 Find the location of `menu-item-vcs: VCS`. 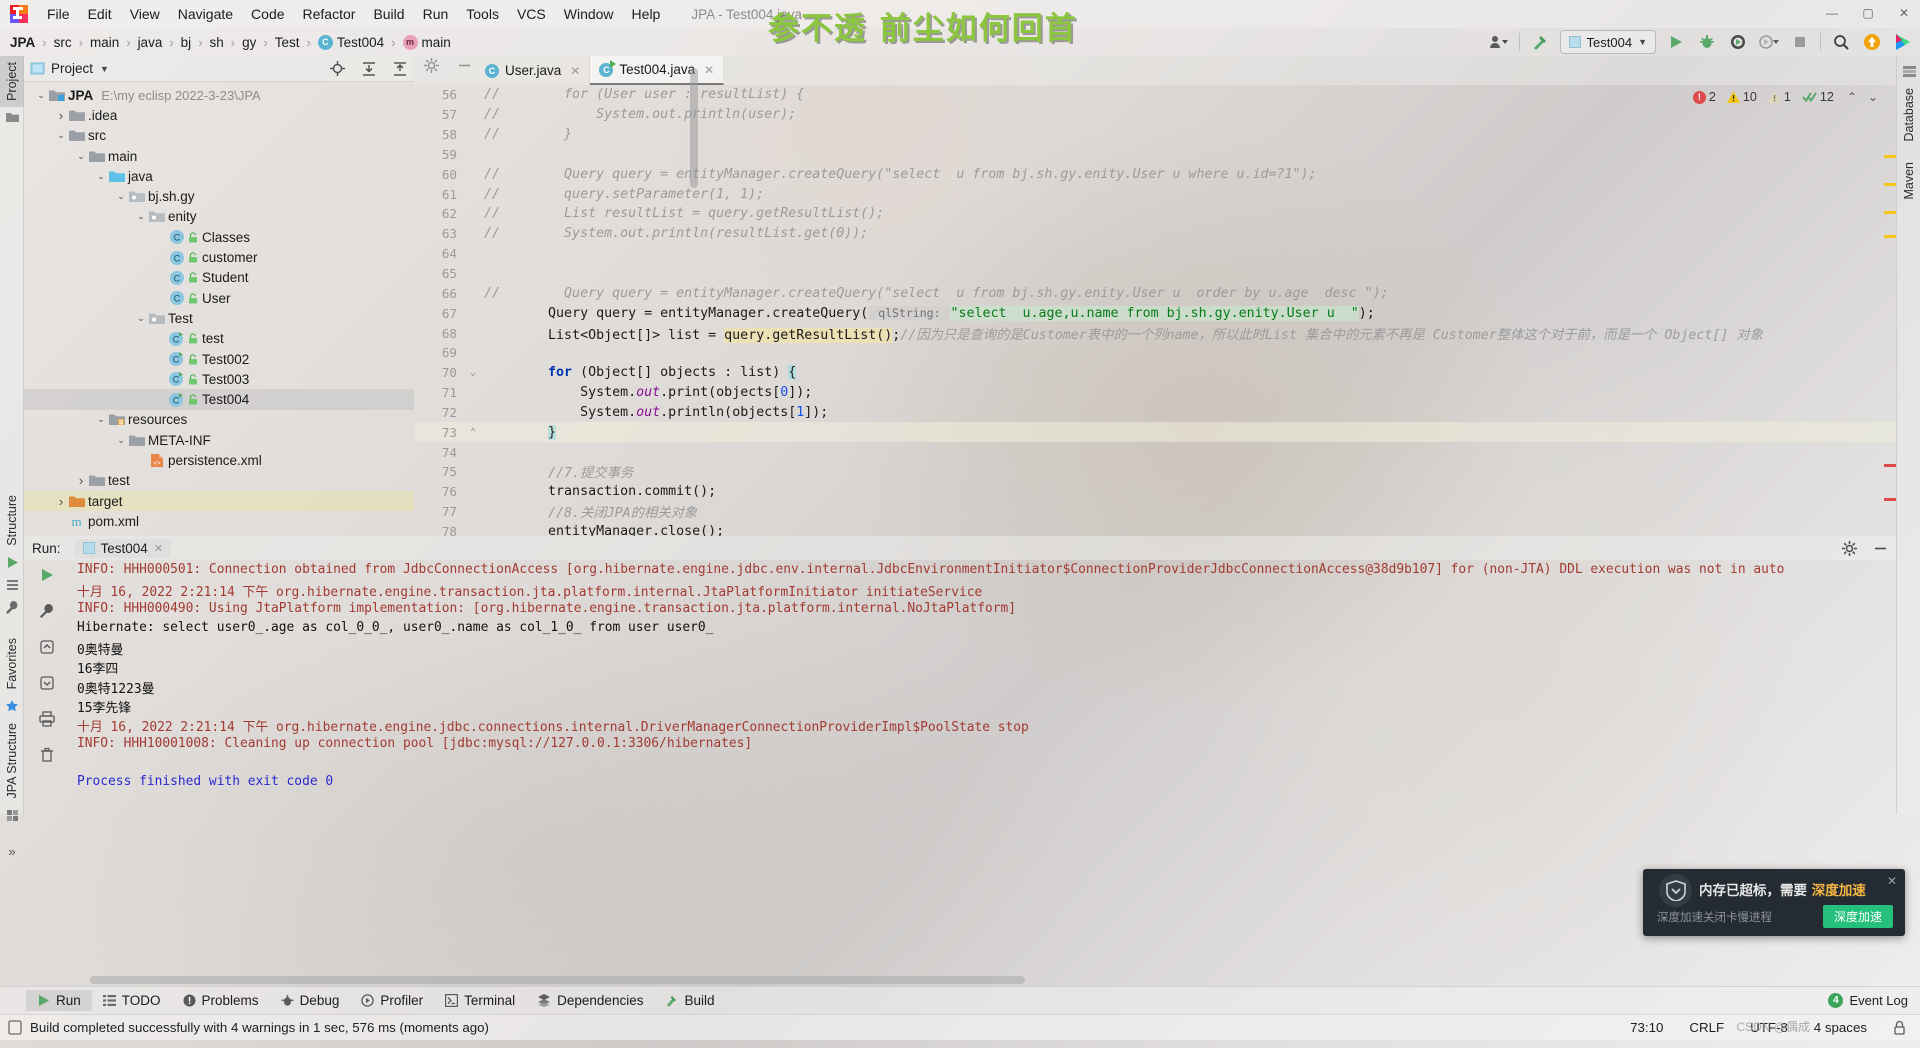

menu-item-vcs: VCS is located at coordinates (531, 14).